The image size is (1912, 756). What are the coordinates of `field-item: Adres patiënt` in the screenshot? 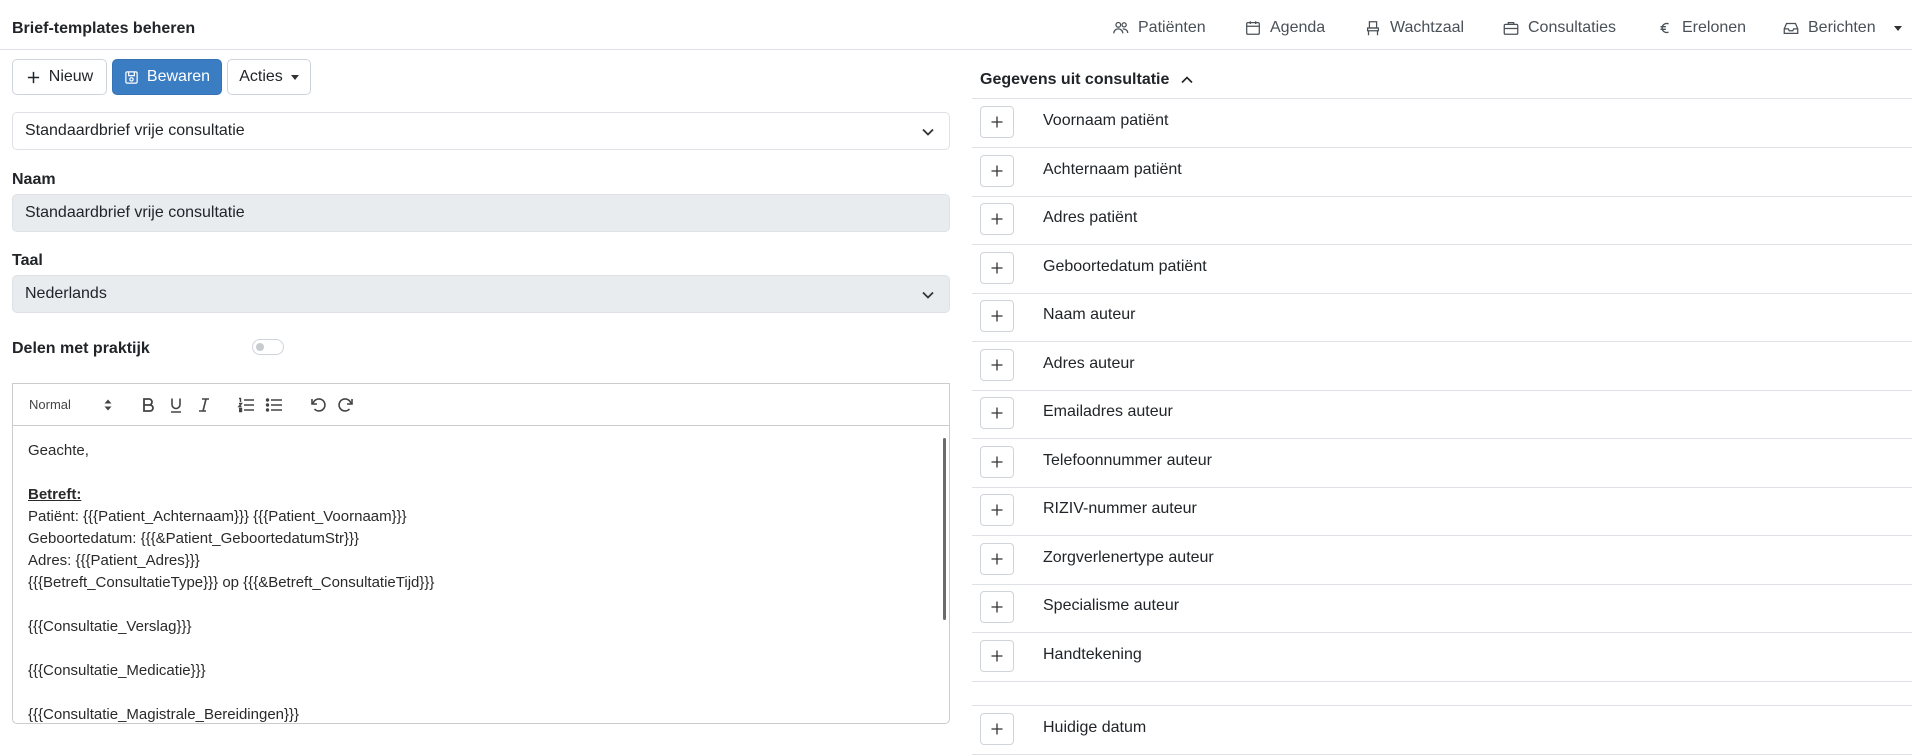 It's located at (1442, 220).